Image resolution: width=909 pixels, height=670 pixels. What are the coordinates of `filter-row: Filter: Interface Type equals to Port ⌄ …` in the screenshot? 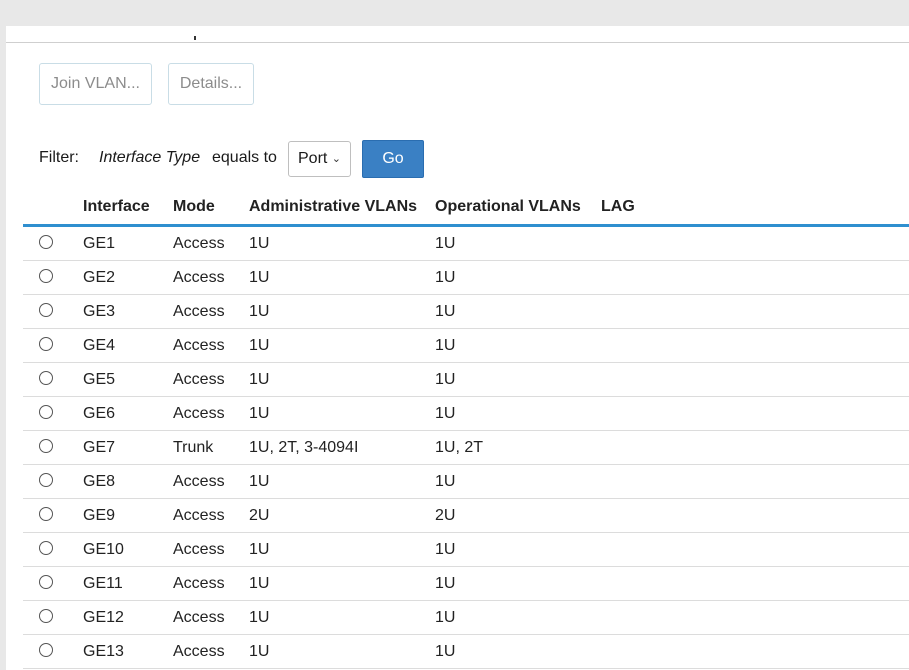 It's located at (339, 159).